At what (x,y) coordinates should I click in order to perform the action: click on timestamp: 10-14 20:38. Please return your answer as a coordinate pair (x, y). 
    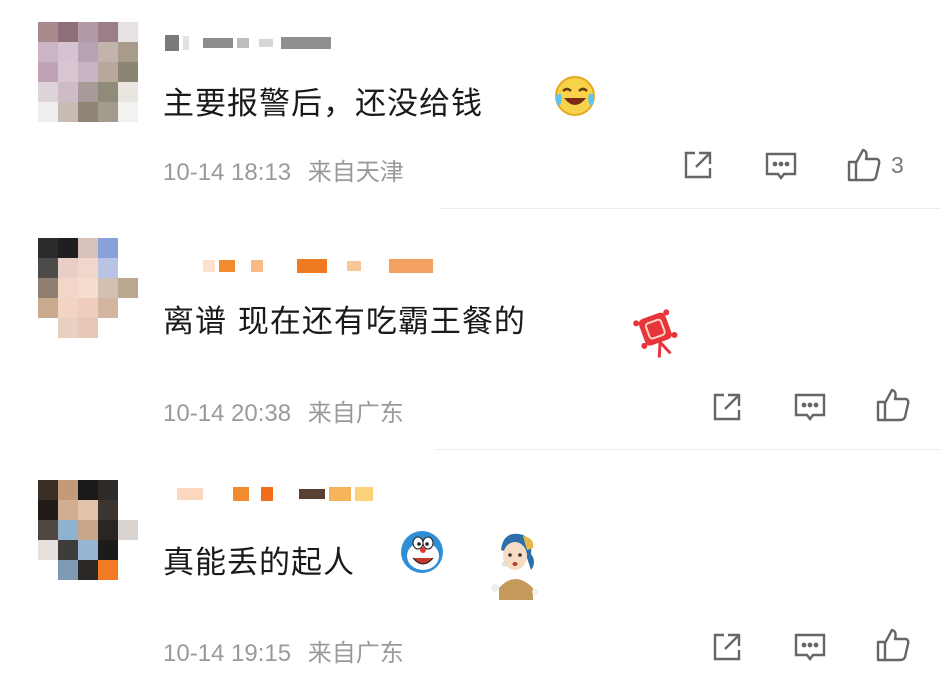
    Looking at the image, I should click on (227, 413).